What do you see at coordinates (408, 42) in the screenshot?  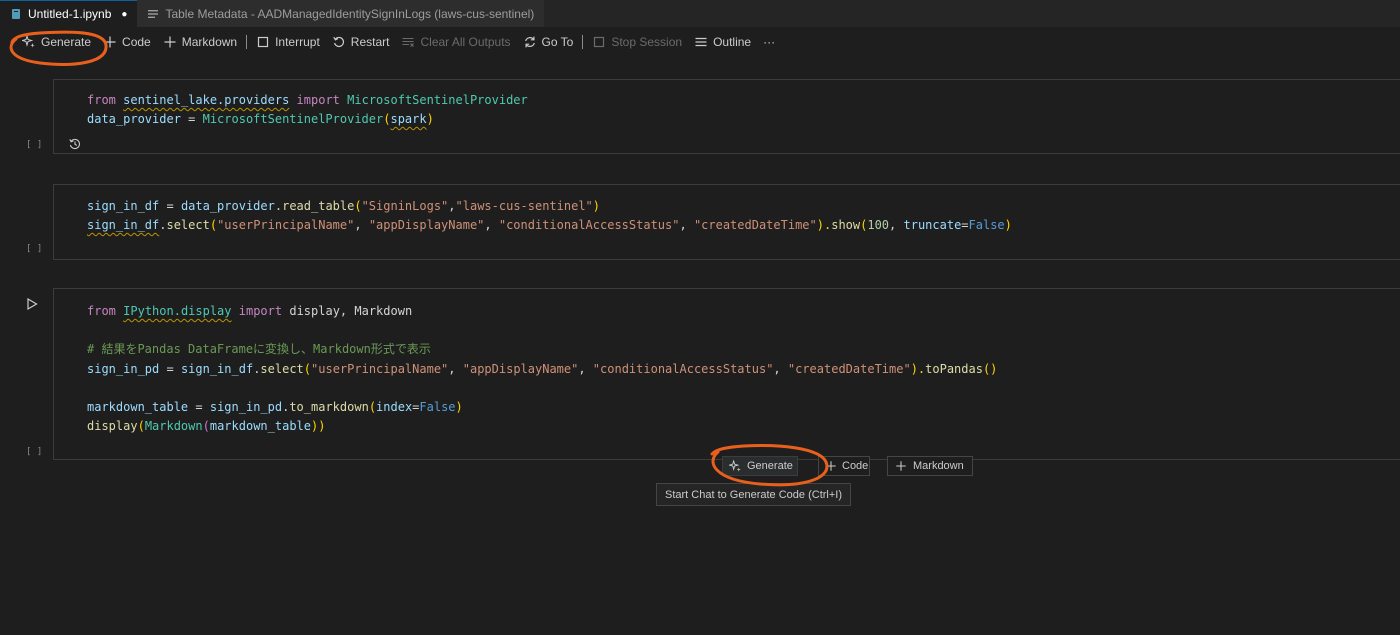 I see `clear-all-icon` at bounding box center [408, 42].